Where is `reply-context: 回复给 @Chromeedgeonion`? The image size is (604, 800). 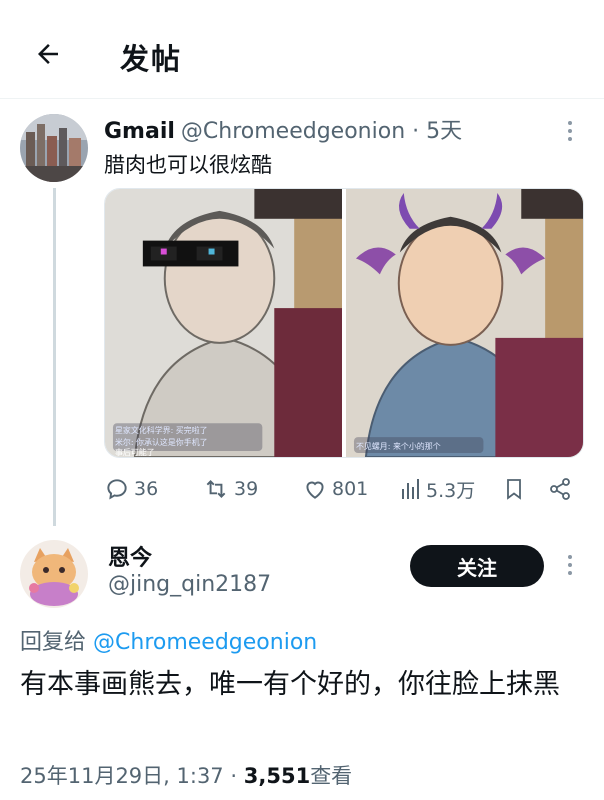 reply-context: 回复给 @Chromeedgeonion is located at coordinates (168, 640).